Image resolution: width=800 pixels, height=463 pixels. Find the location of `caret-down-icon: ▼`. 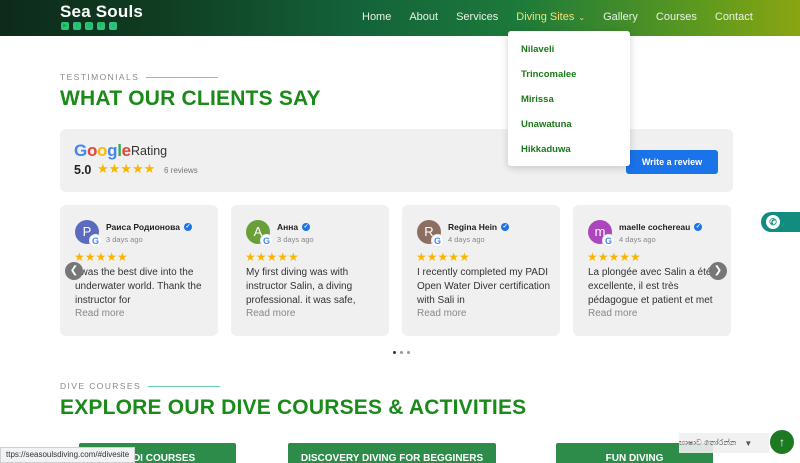

caret-down-icon: ▼ is located at coordinates (748, 443).